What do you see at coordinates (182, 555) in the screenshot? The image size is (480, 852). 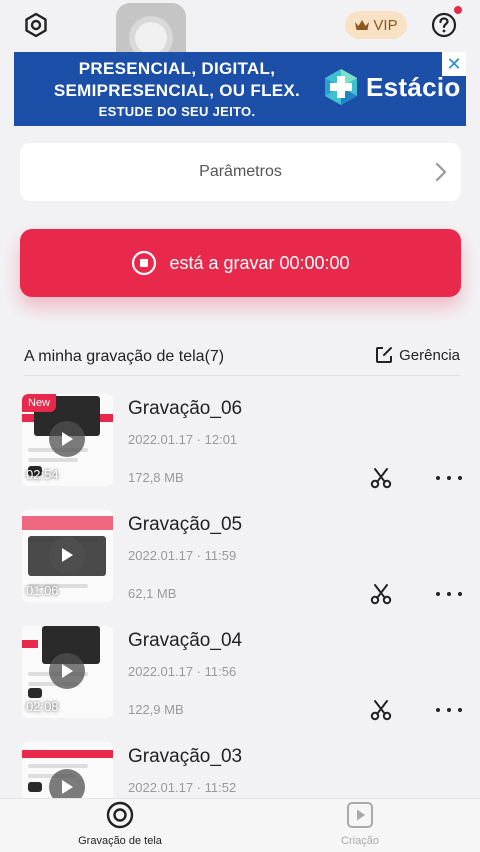 I see `recording-date: 2022.01.17 · 11:59` at bounding box center [182, 555].